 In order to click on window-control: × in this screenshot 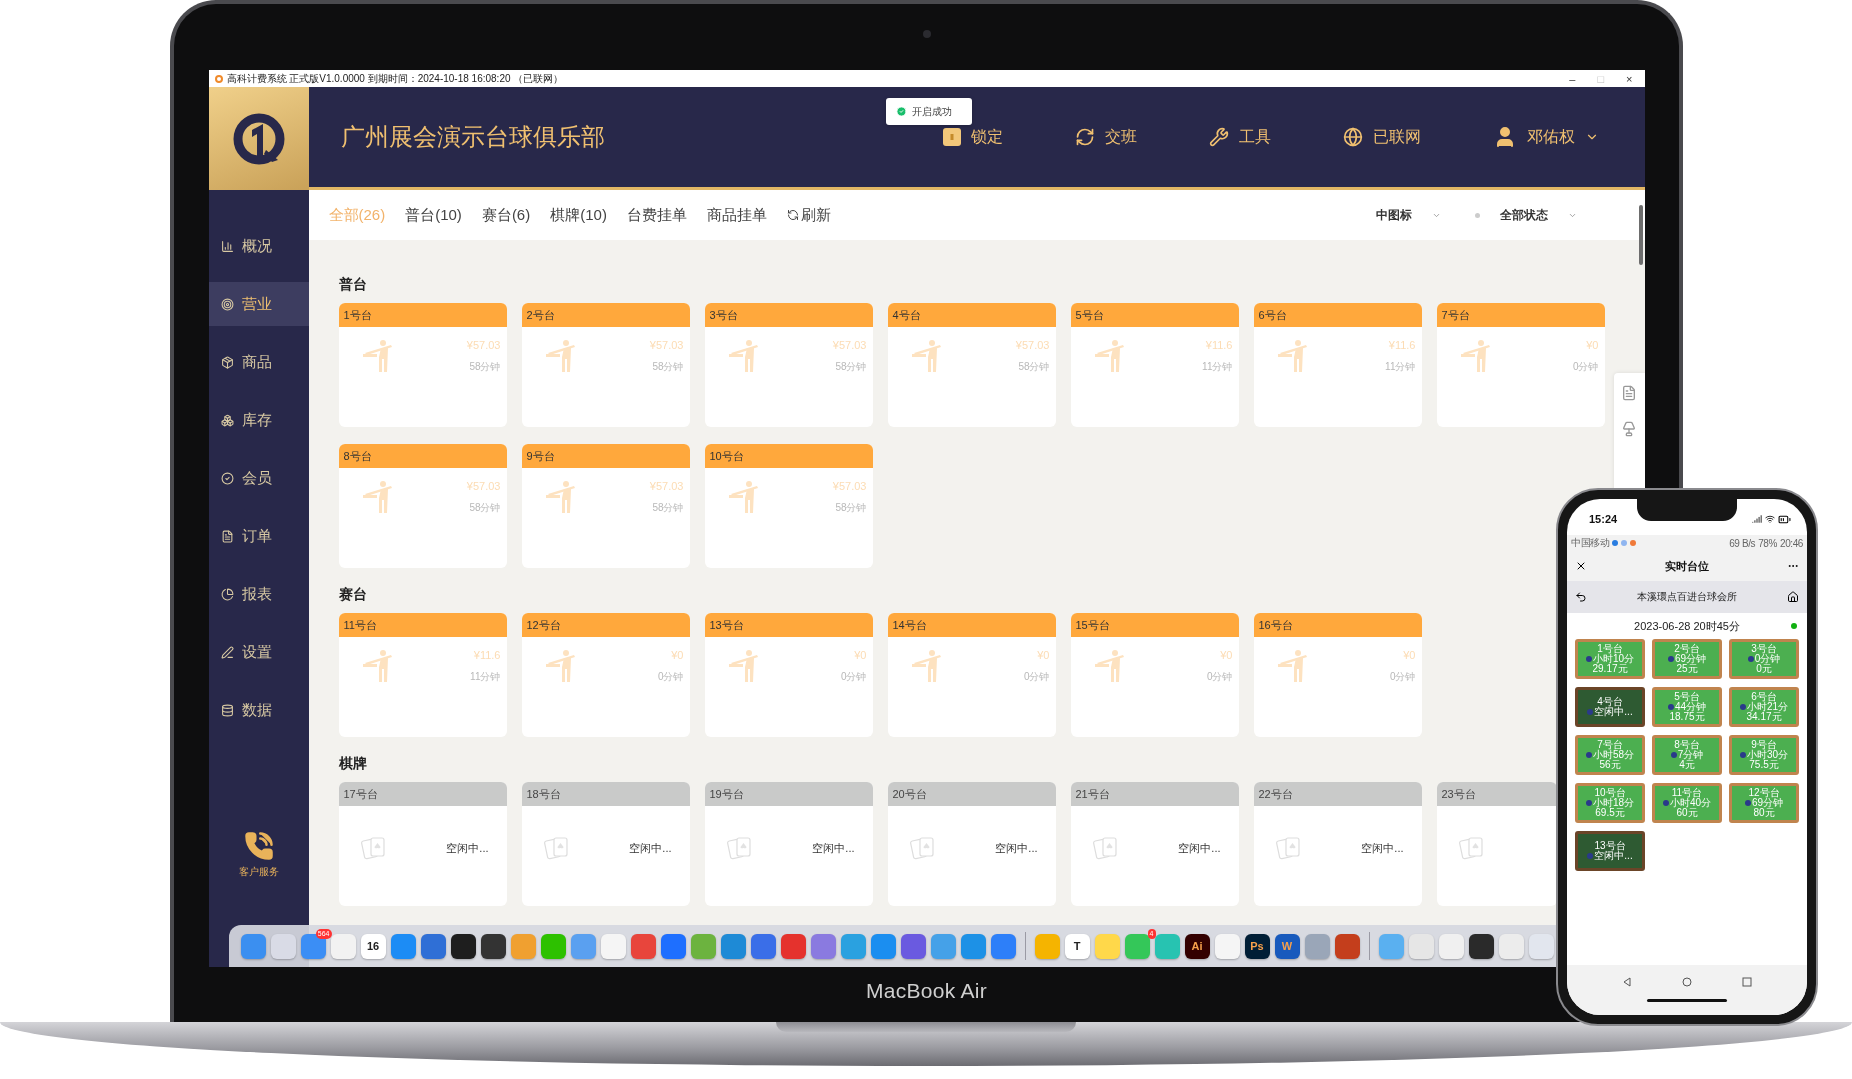, I will do `click(1629, 78)`.